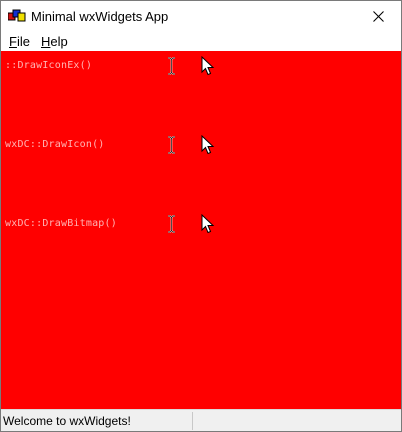 Image resolution: width=402 pixels, height=432 pixels. Describe the element at coordinates (13, 41) in the screenshot. I see `menu-file-mnemonic: F` at that location.